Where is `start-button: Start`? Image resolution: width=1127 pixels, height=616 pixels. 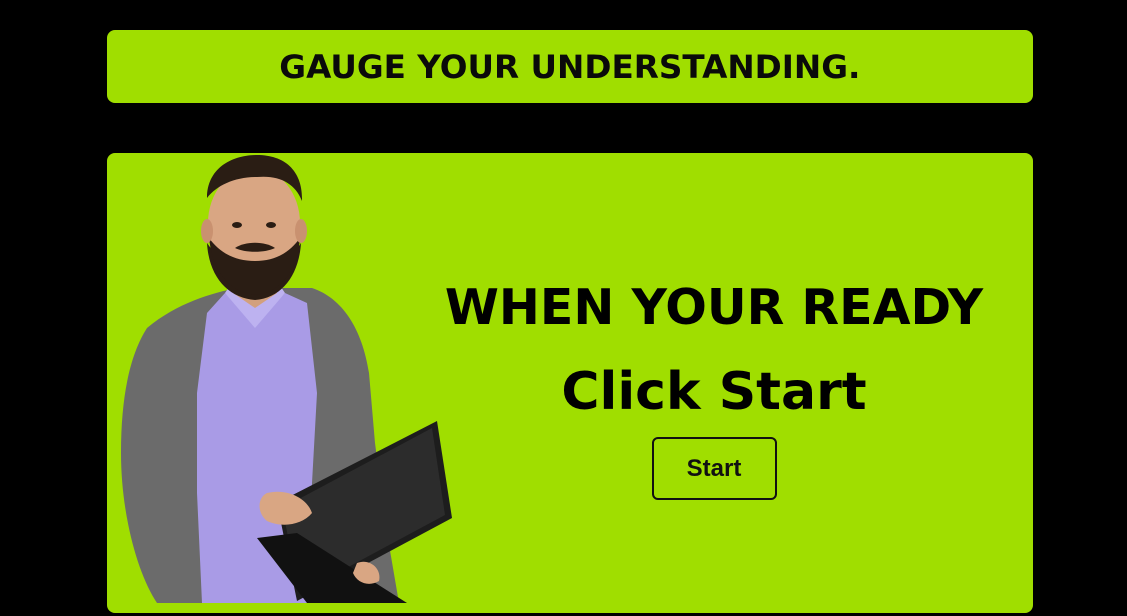 start-button: Start is located at coordinates (714, 468).